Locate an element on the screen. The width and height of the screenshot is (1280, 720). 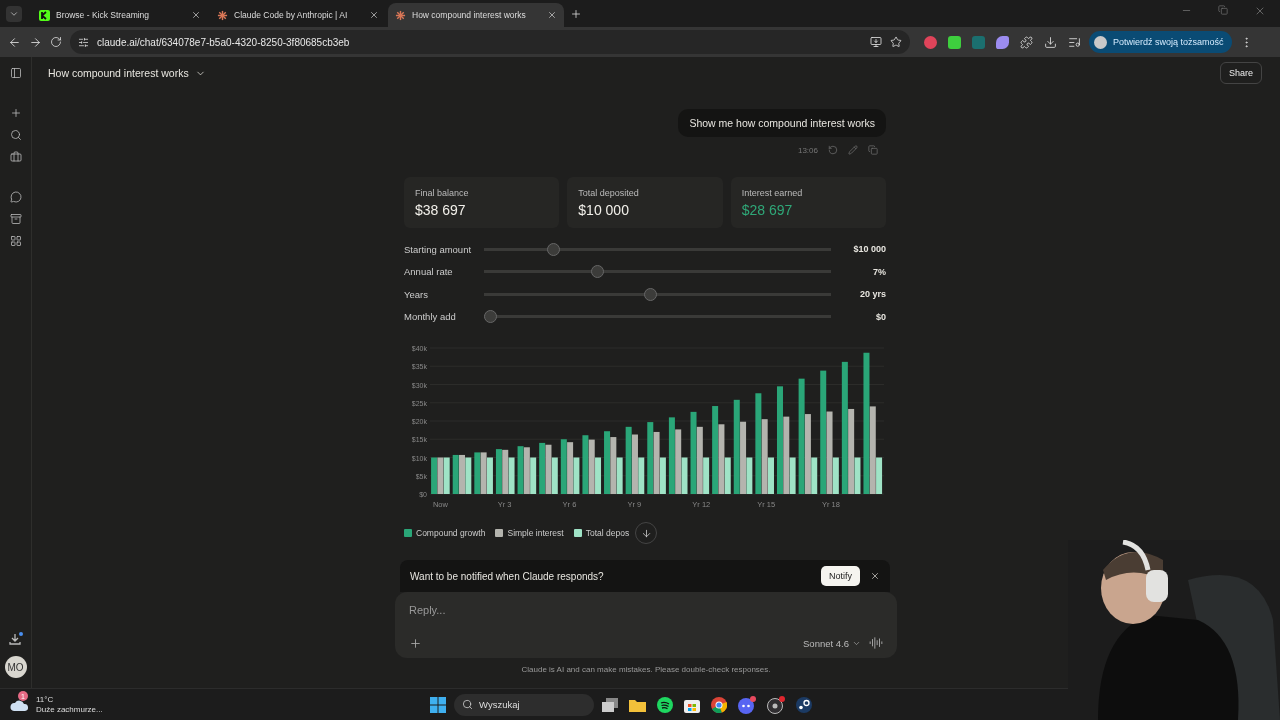
slider-label: Monthly add is located at coordinates (430, 317).